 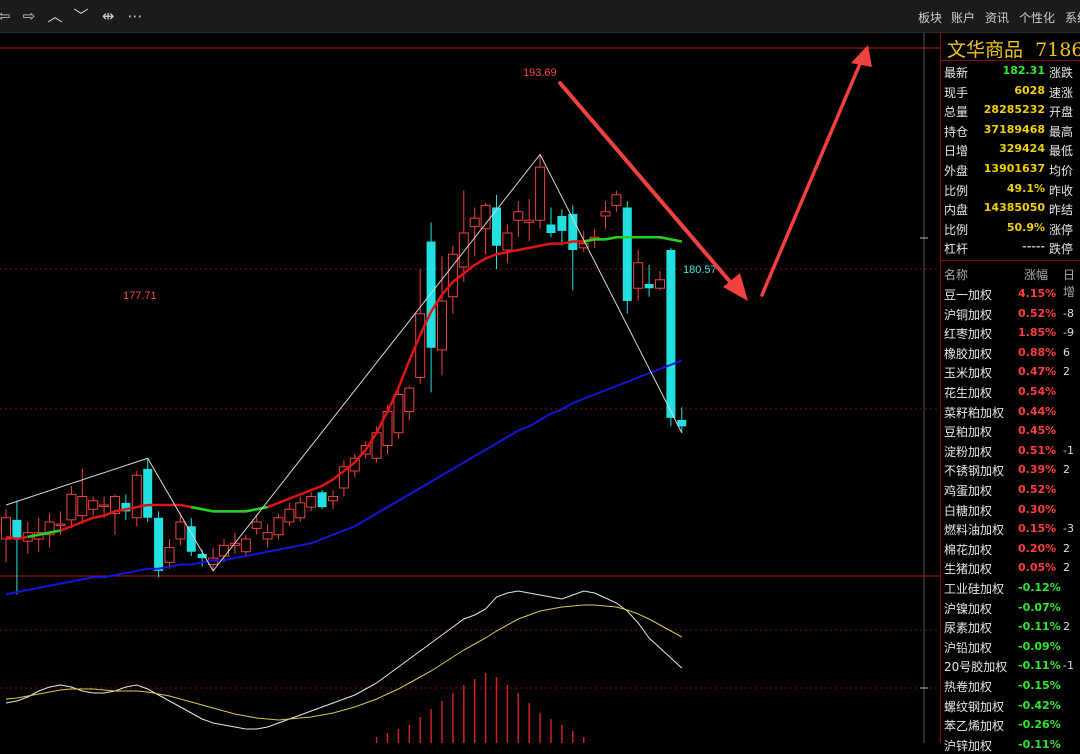 What do you see at coordinates (1010, 725) in the screenshot?
I see `list-item: 苯乙烯加权 -0.26%` at bounding box center [1010, 725].